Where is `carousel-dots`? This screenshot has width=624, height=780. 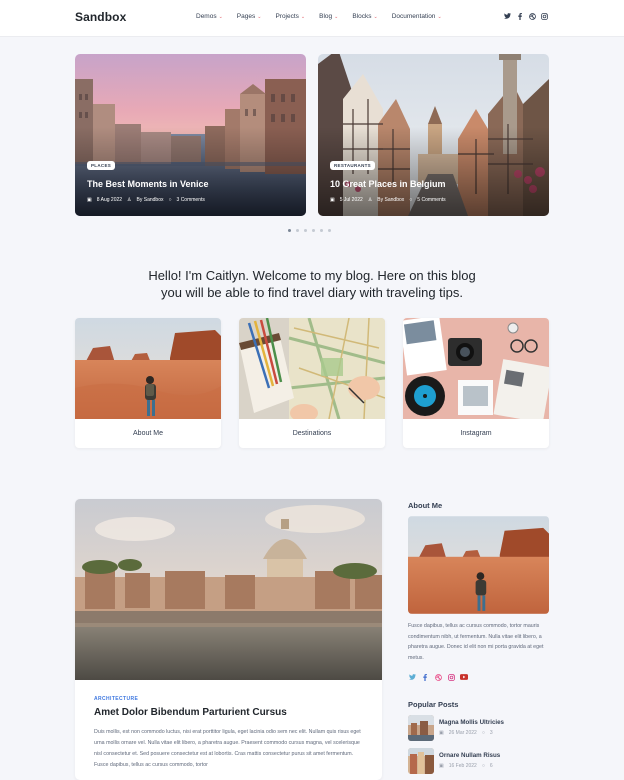
carousel-dots is located at coordinates (312, 230).